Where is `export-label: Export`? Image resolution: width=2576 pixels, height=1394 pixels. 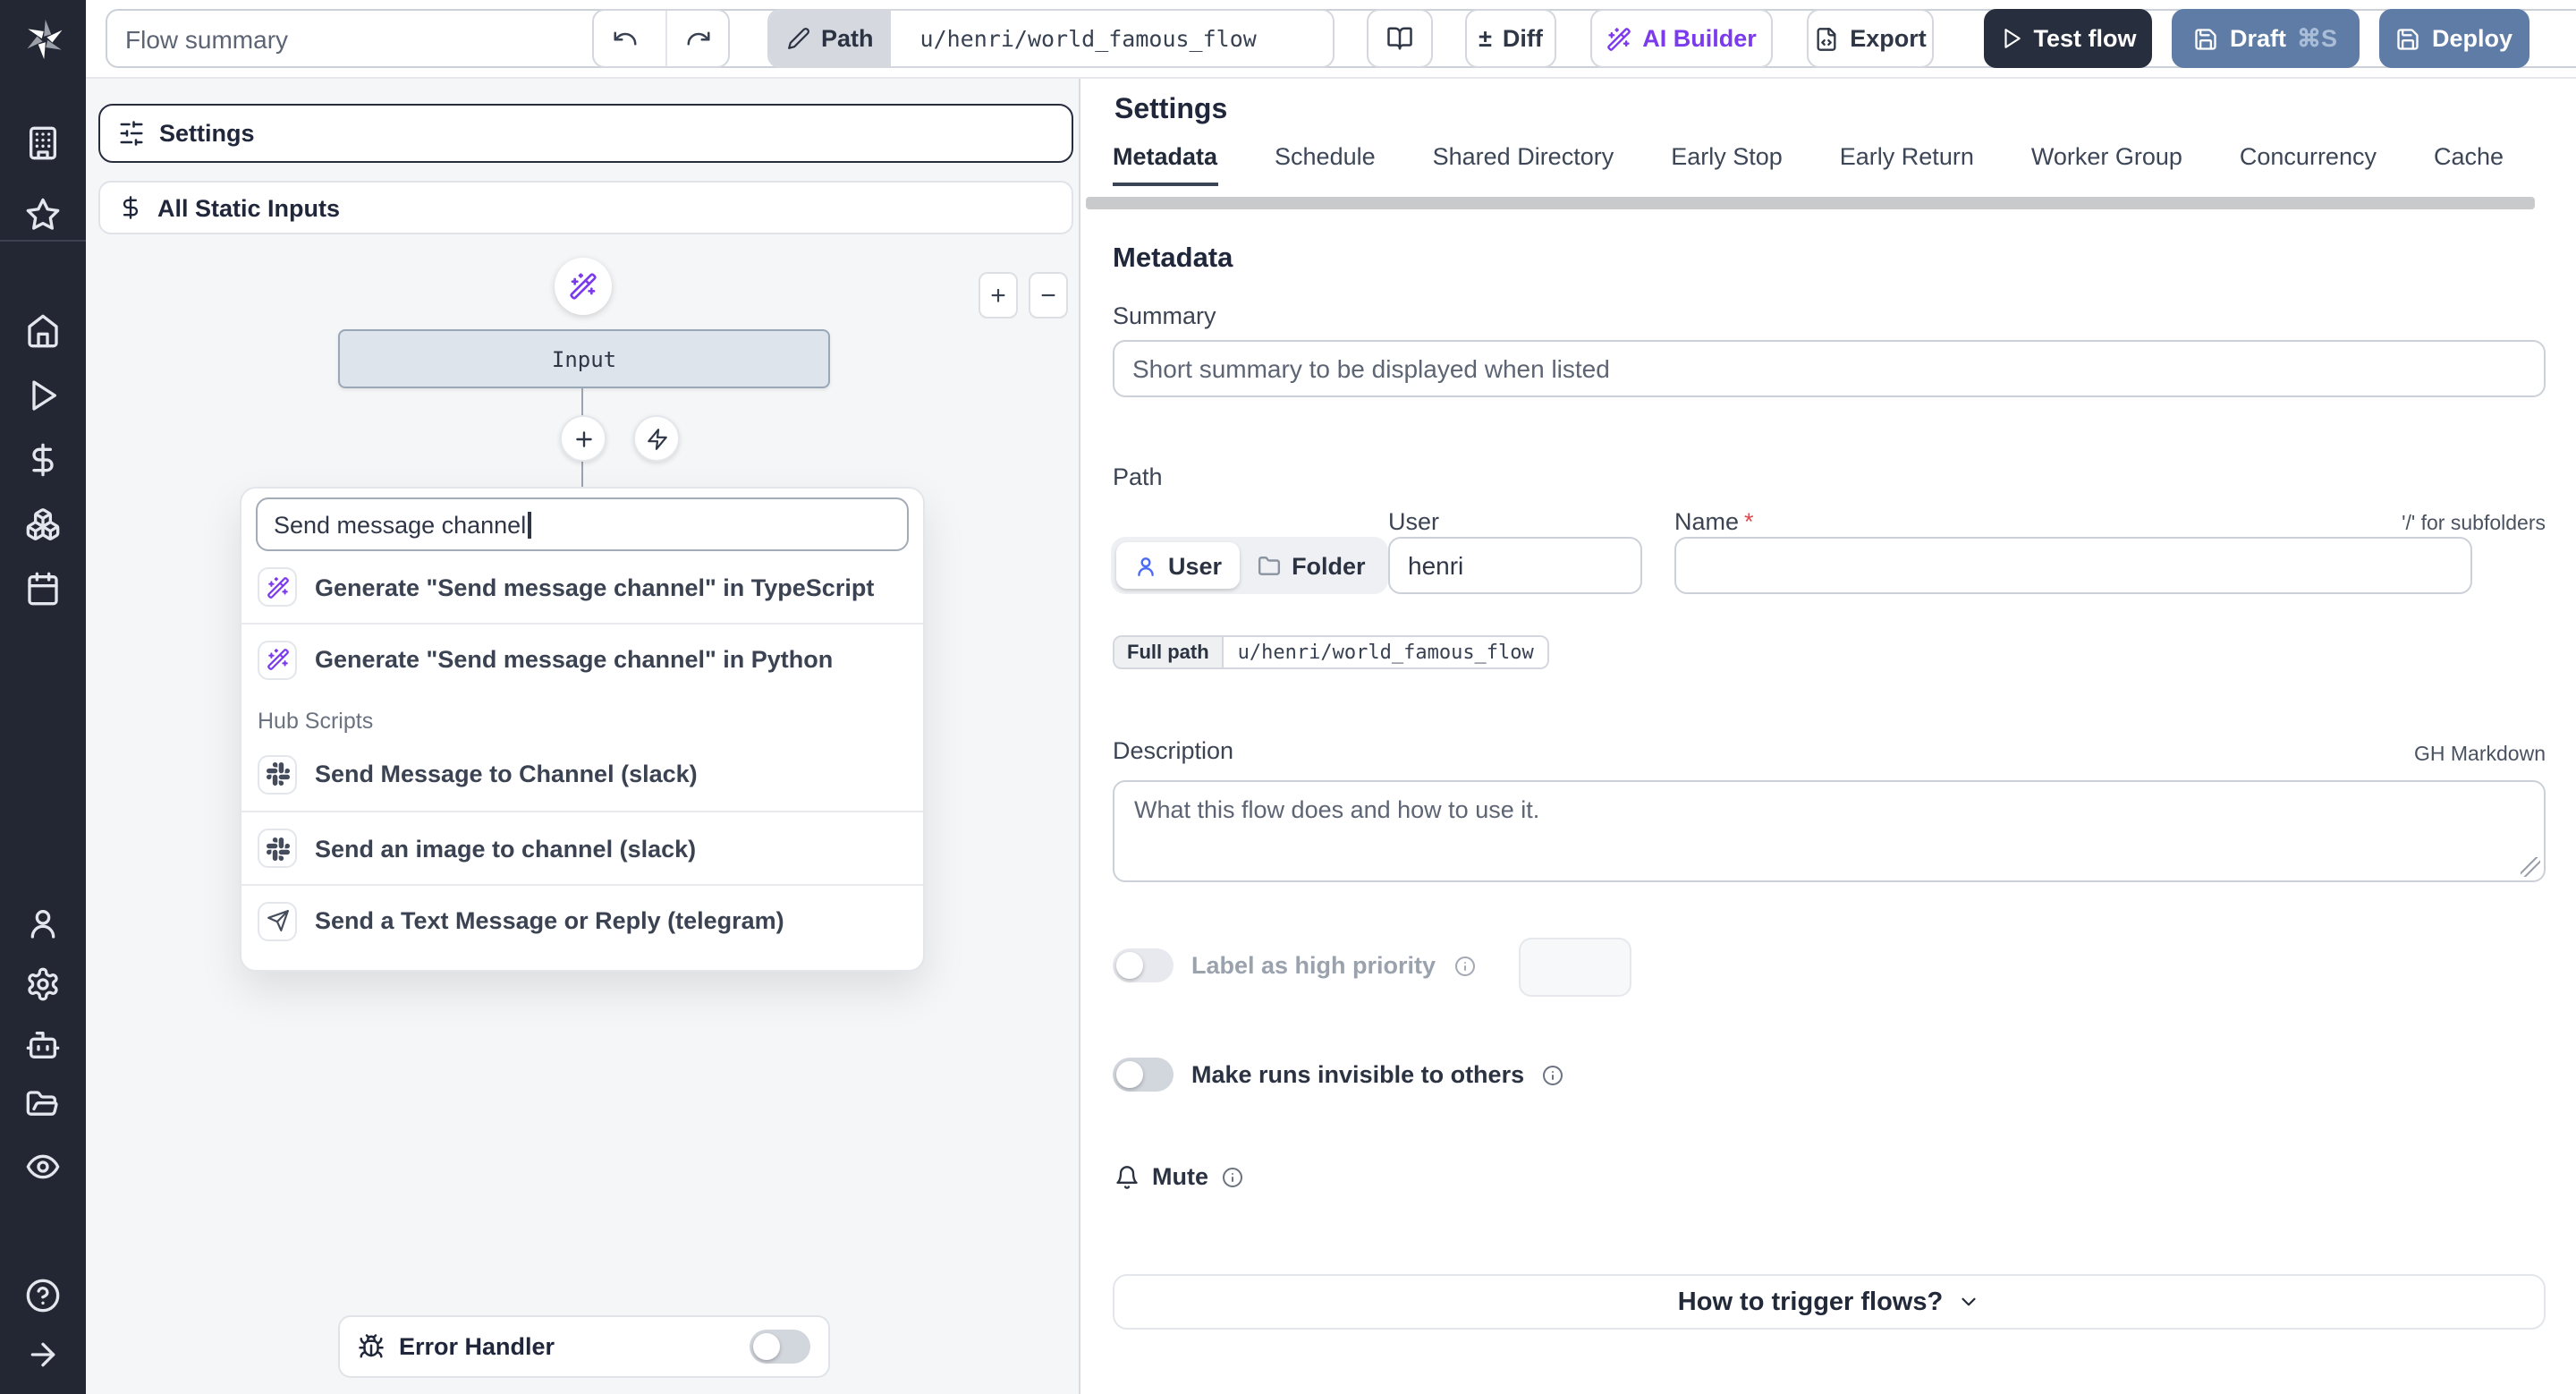
export-label: Export is located at coordinates (1888, 38).